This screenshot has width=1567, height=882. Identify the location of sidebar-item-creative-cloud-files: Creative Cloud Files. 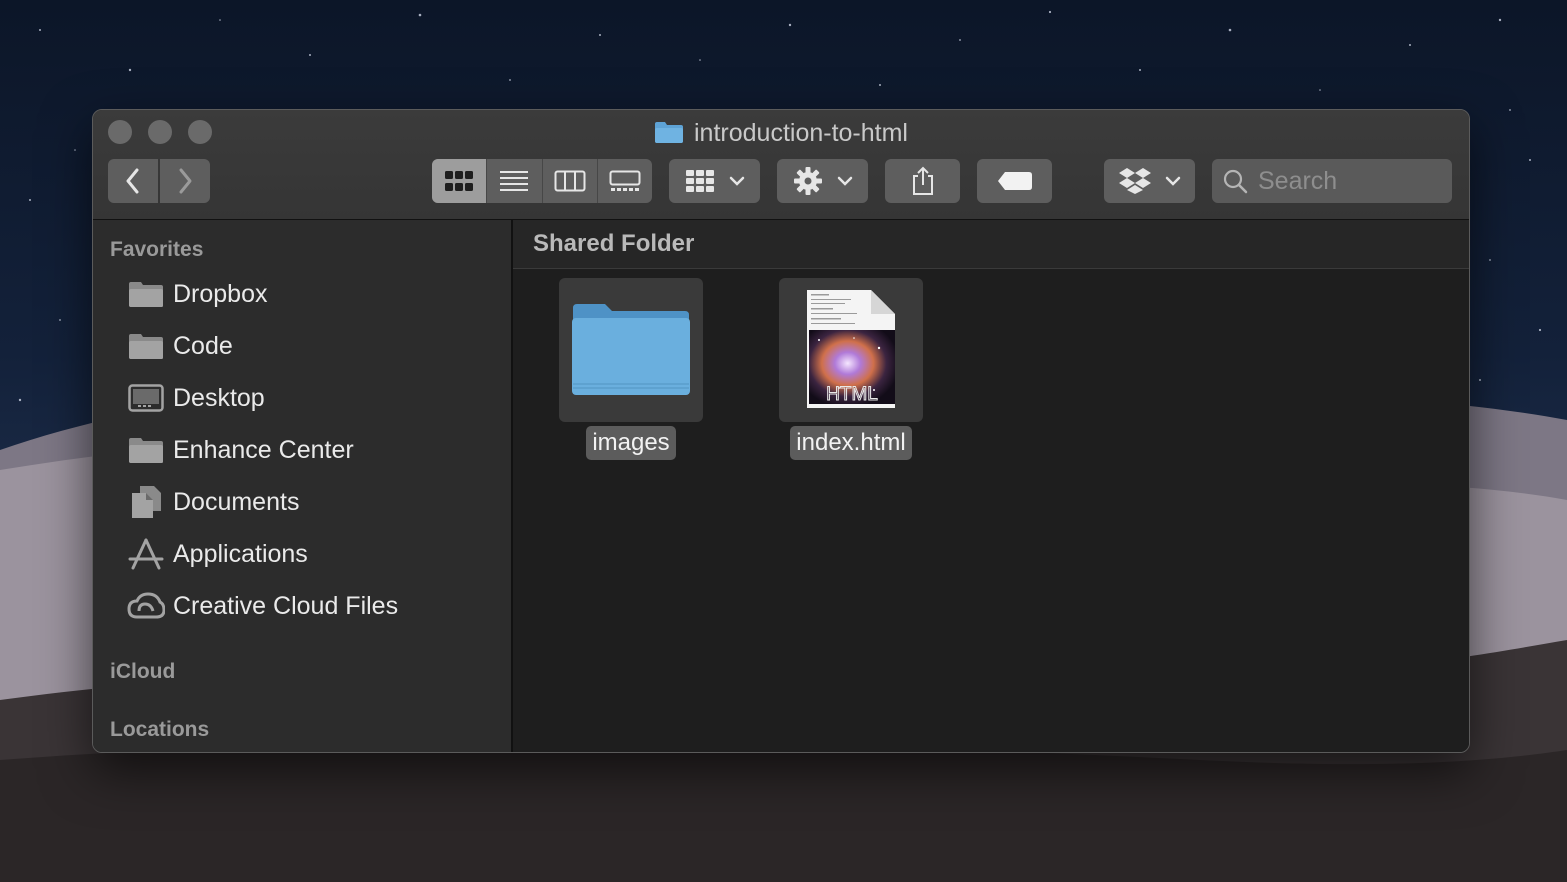
(312, 606).